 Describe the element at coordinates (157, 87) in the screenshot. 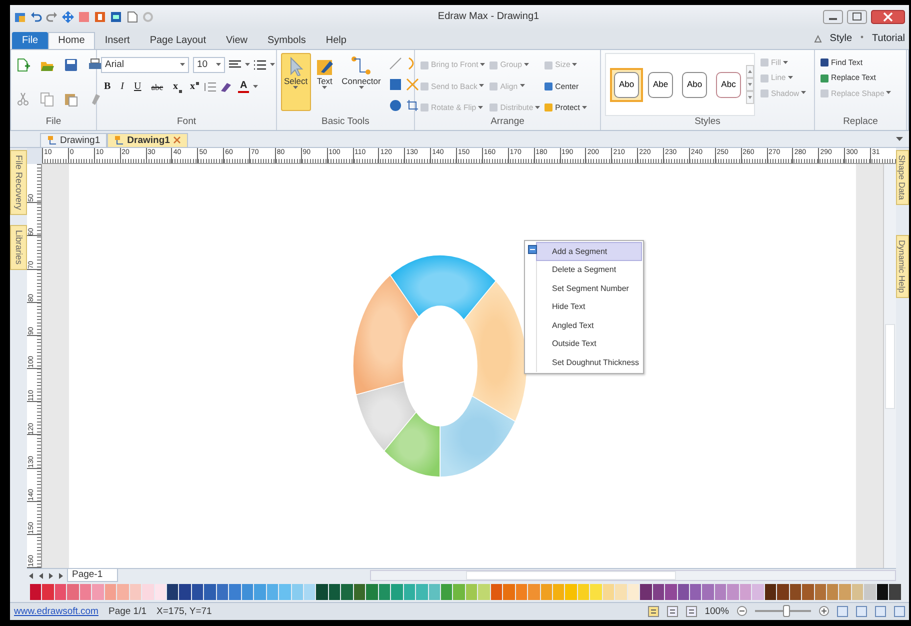

I see `format-strikethrough-button: abc` at that location.